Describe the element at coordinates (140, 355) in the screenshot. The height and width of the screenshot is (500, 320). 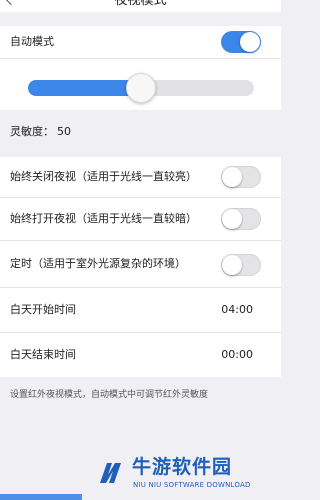
I see `day-end-row: 白天结束时间 00:00` at that location.